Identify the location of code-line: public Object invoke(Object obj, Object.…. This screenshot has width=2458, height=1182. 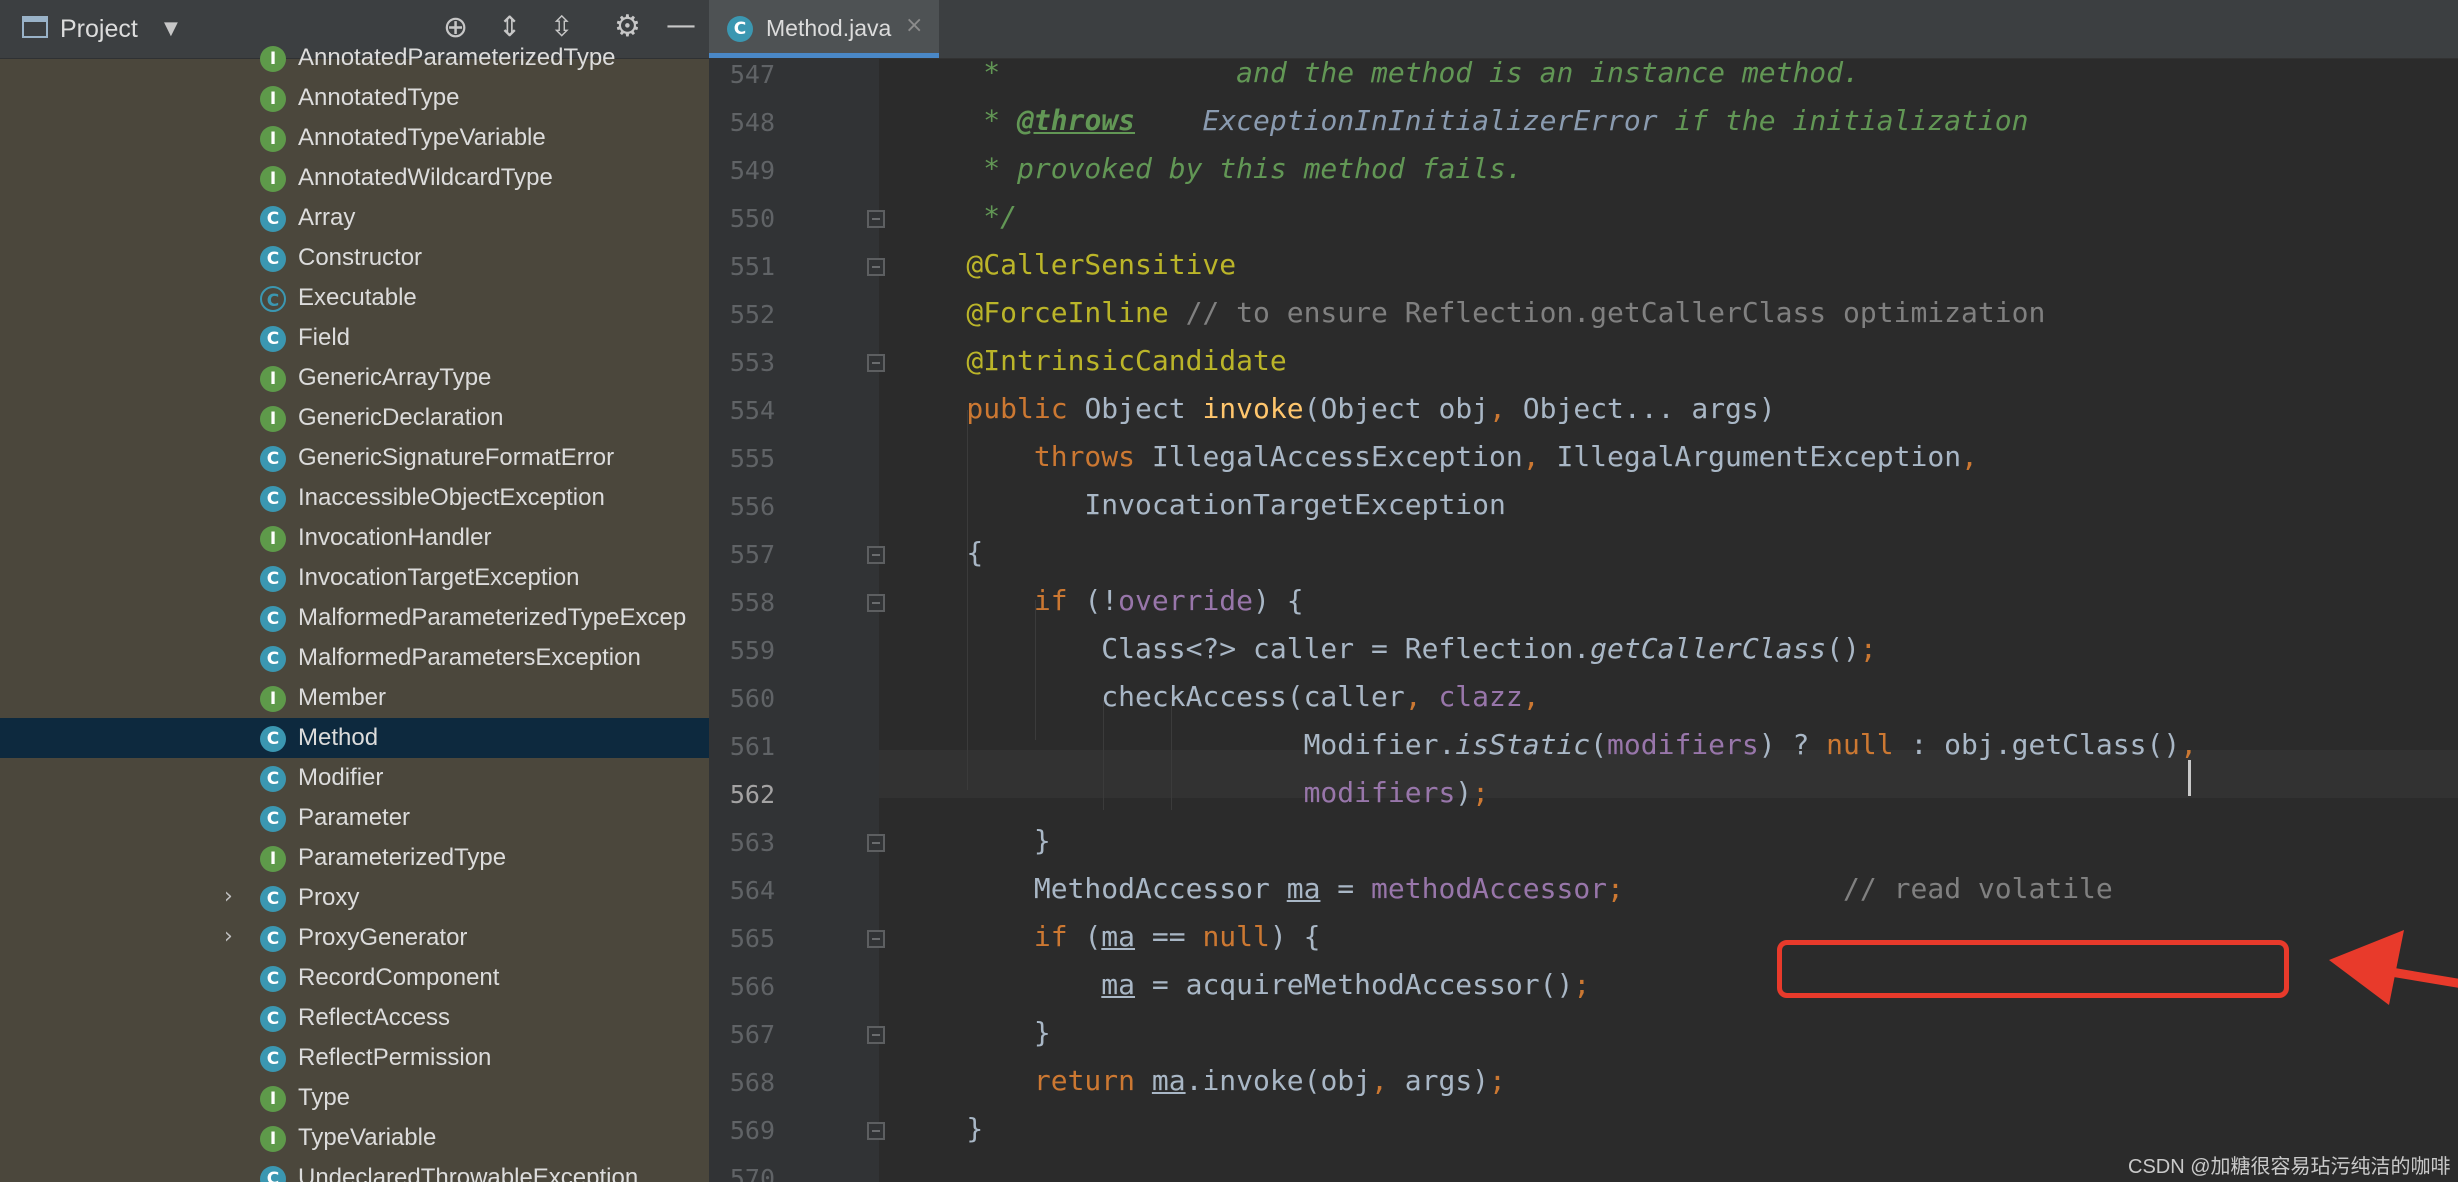
(1337, 408).